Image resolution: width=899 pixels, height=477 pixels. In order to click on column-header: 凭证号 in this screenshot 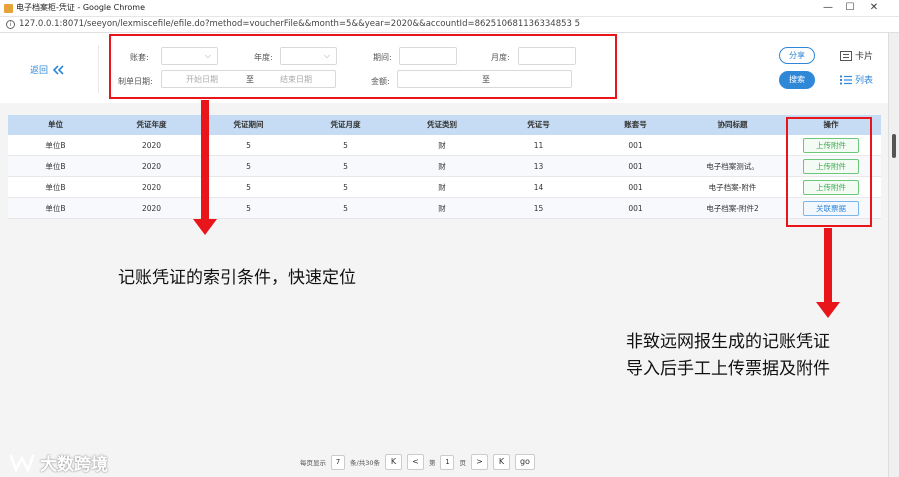, I will do `click(538, 125)`.